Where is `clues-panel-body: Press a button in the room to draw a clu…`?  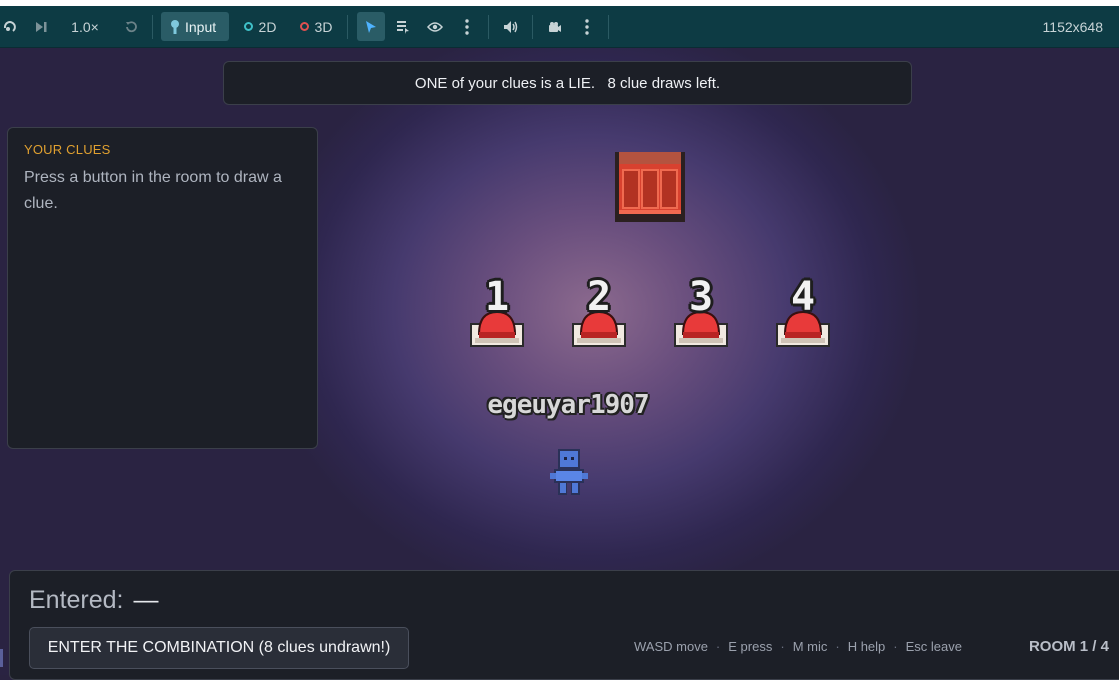 clues-panel-body: Press a button in the room to draw a clu… is located at coordinates (153, 190).